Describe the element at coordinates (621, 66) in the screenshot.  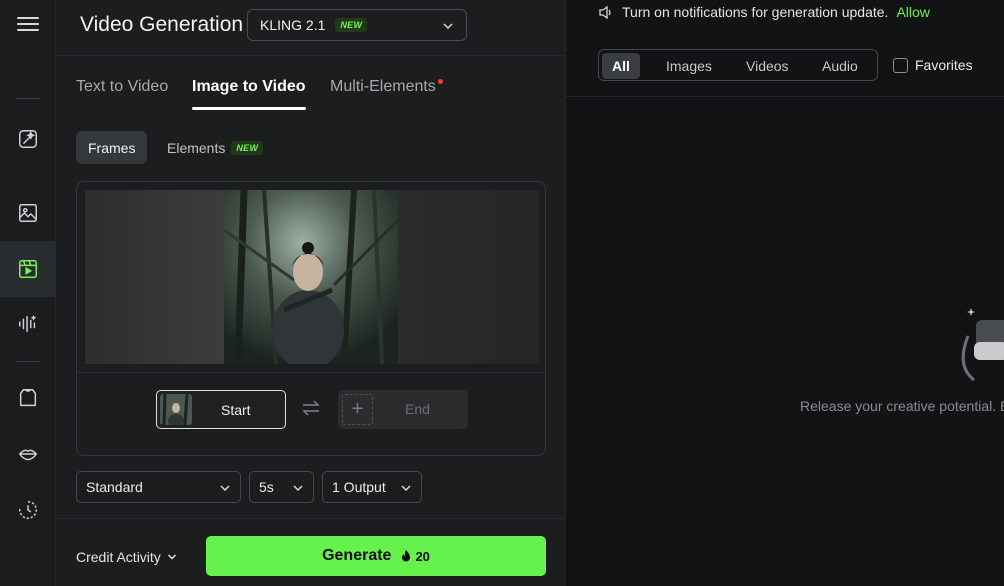
I see `filter-all: All` at that location.